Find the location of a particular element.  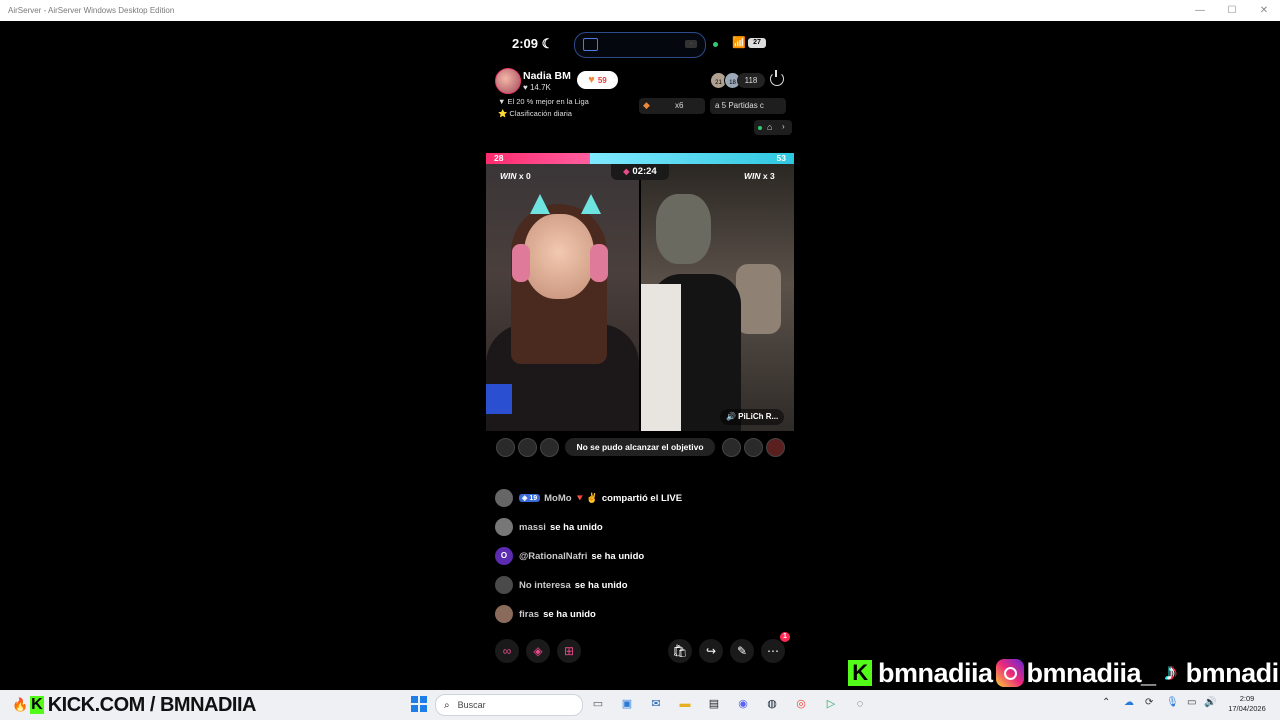

comment-user: MoMo 🔻✌ is located at coordinates (571, 498).